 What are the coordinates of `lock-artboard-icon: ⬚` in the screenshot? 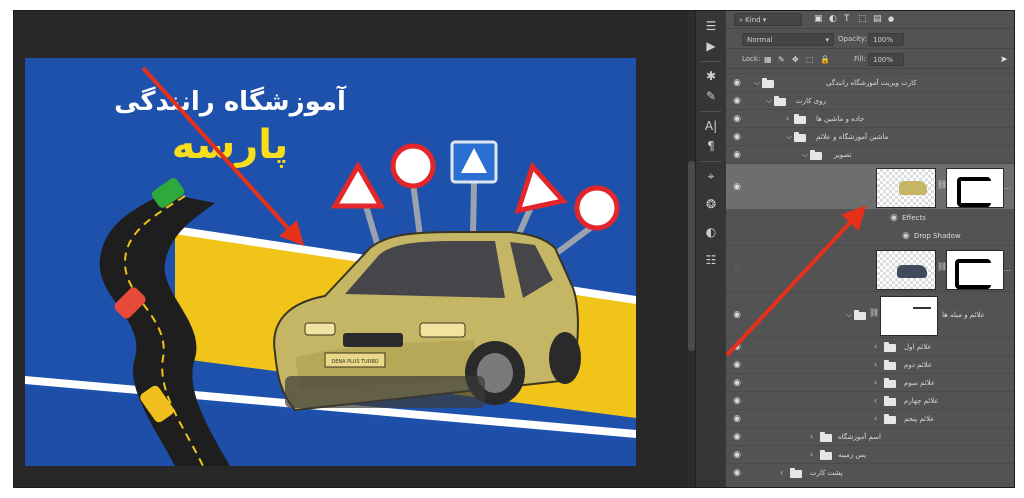 It's located at (810, 59).